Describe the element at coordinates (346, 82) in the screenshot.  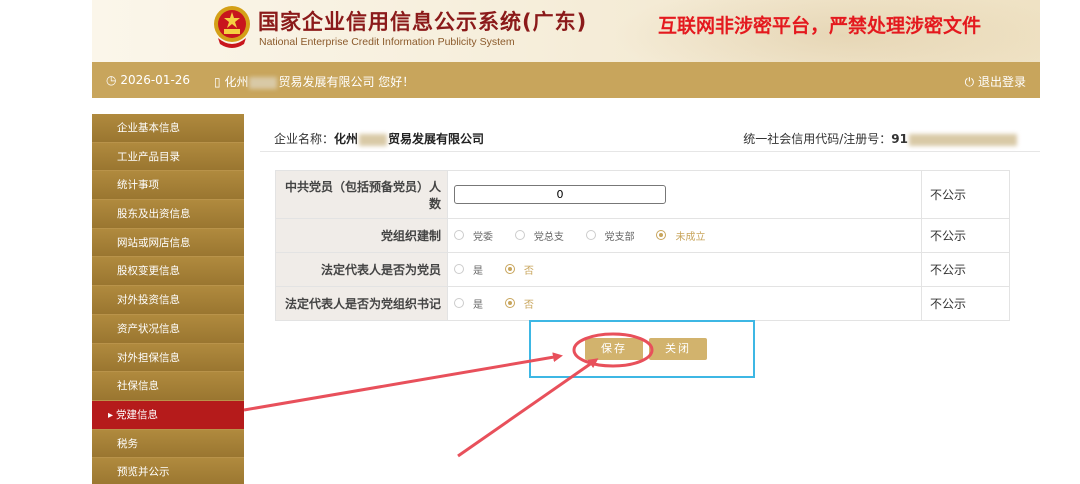
I see `welcome-suffix: 贸易发展有限公司 您好！` at that location.